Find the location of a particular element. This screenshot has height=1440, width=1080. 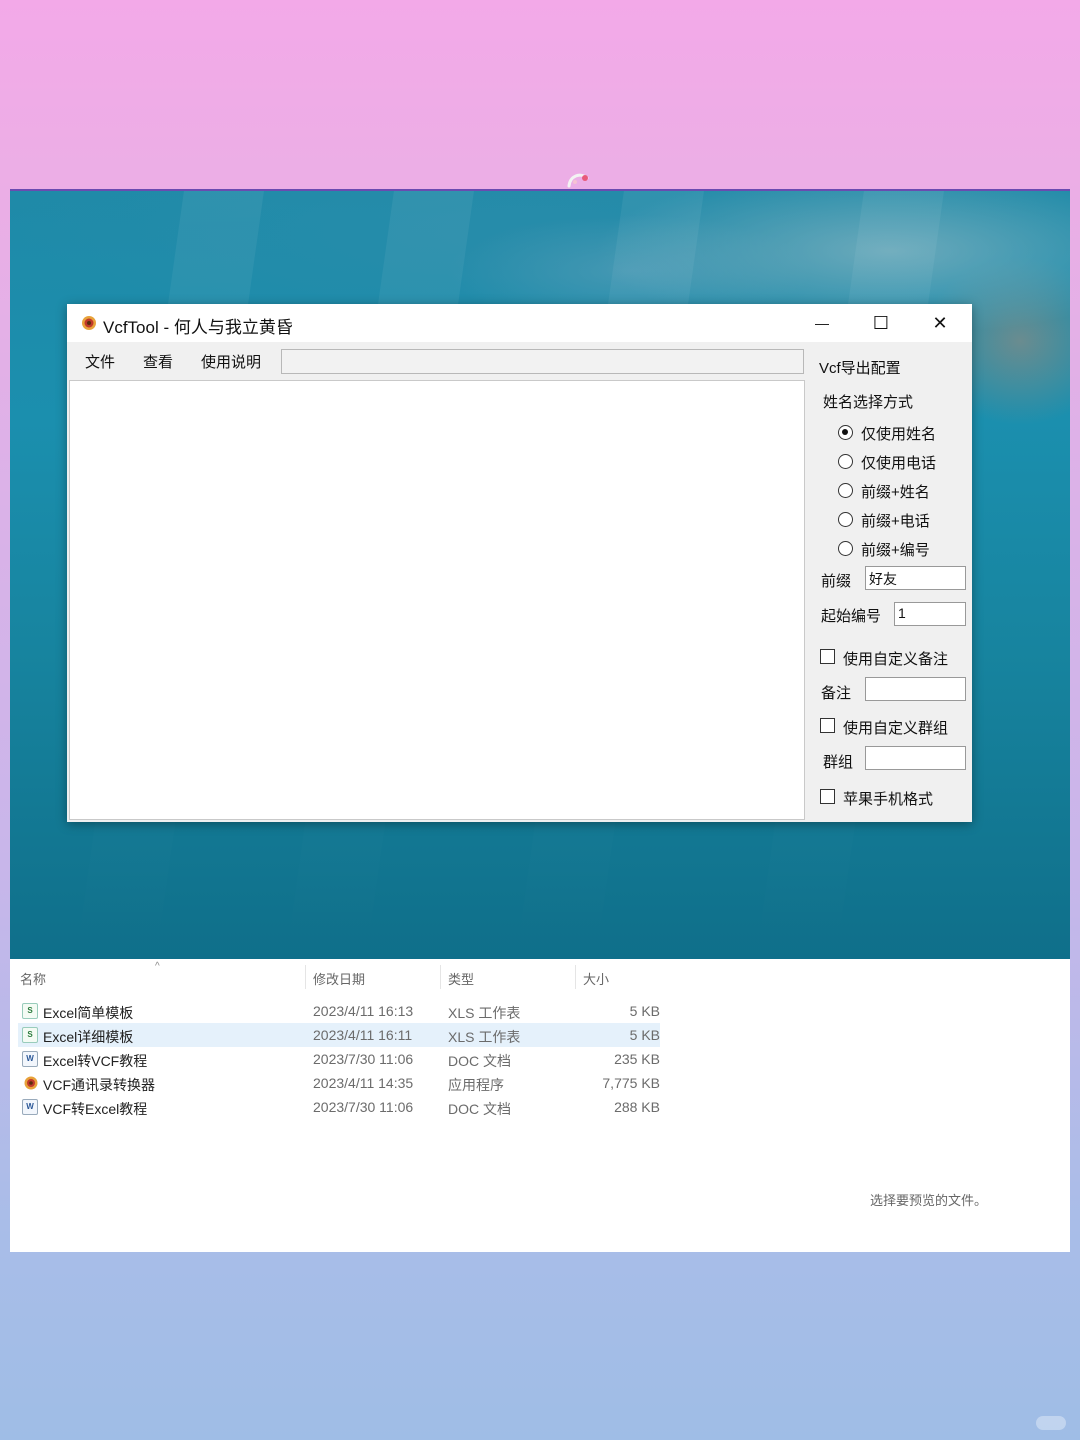

radio-button-selected is located at coordinates (845, 432).